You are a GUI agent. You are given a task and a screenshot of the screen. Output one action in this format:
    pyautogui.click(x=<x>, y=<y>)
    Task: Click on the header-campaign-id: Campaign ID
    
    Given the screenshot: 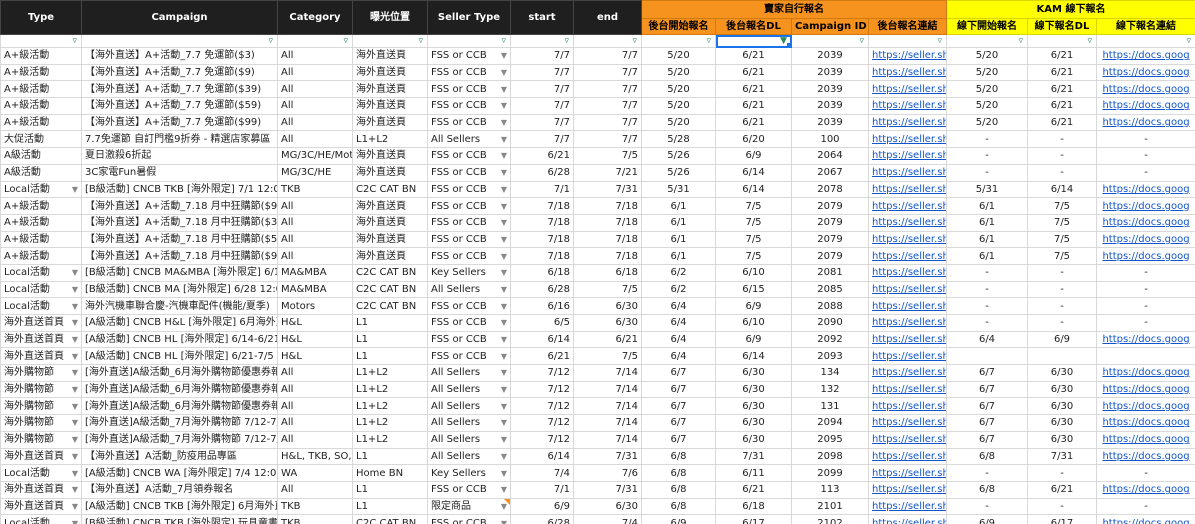 What is the action you would take?
    pyautogui.click(x=830, y=26)
    